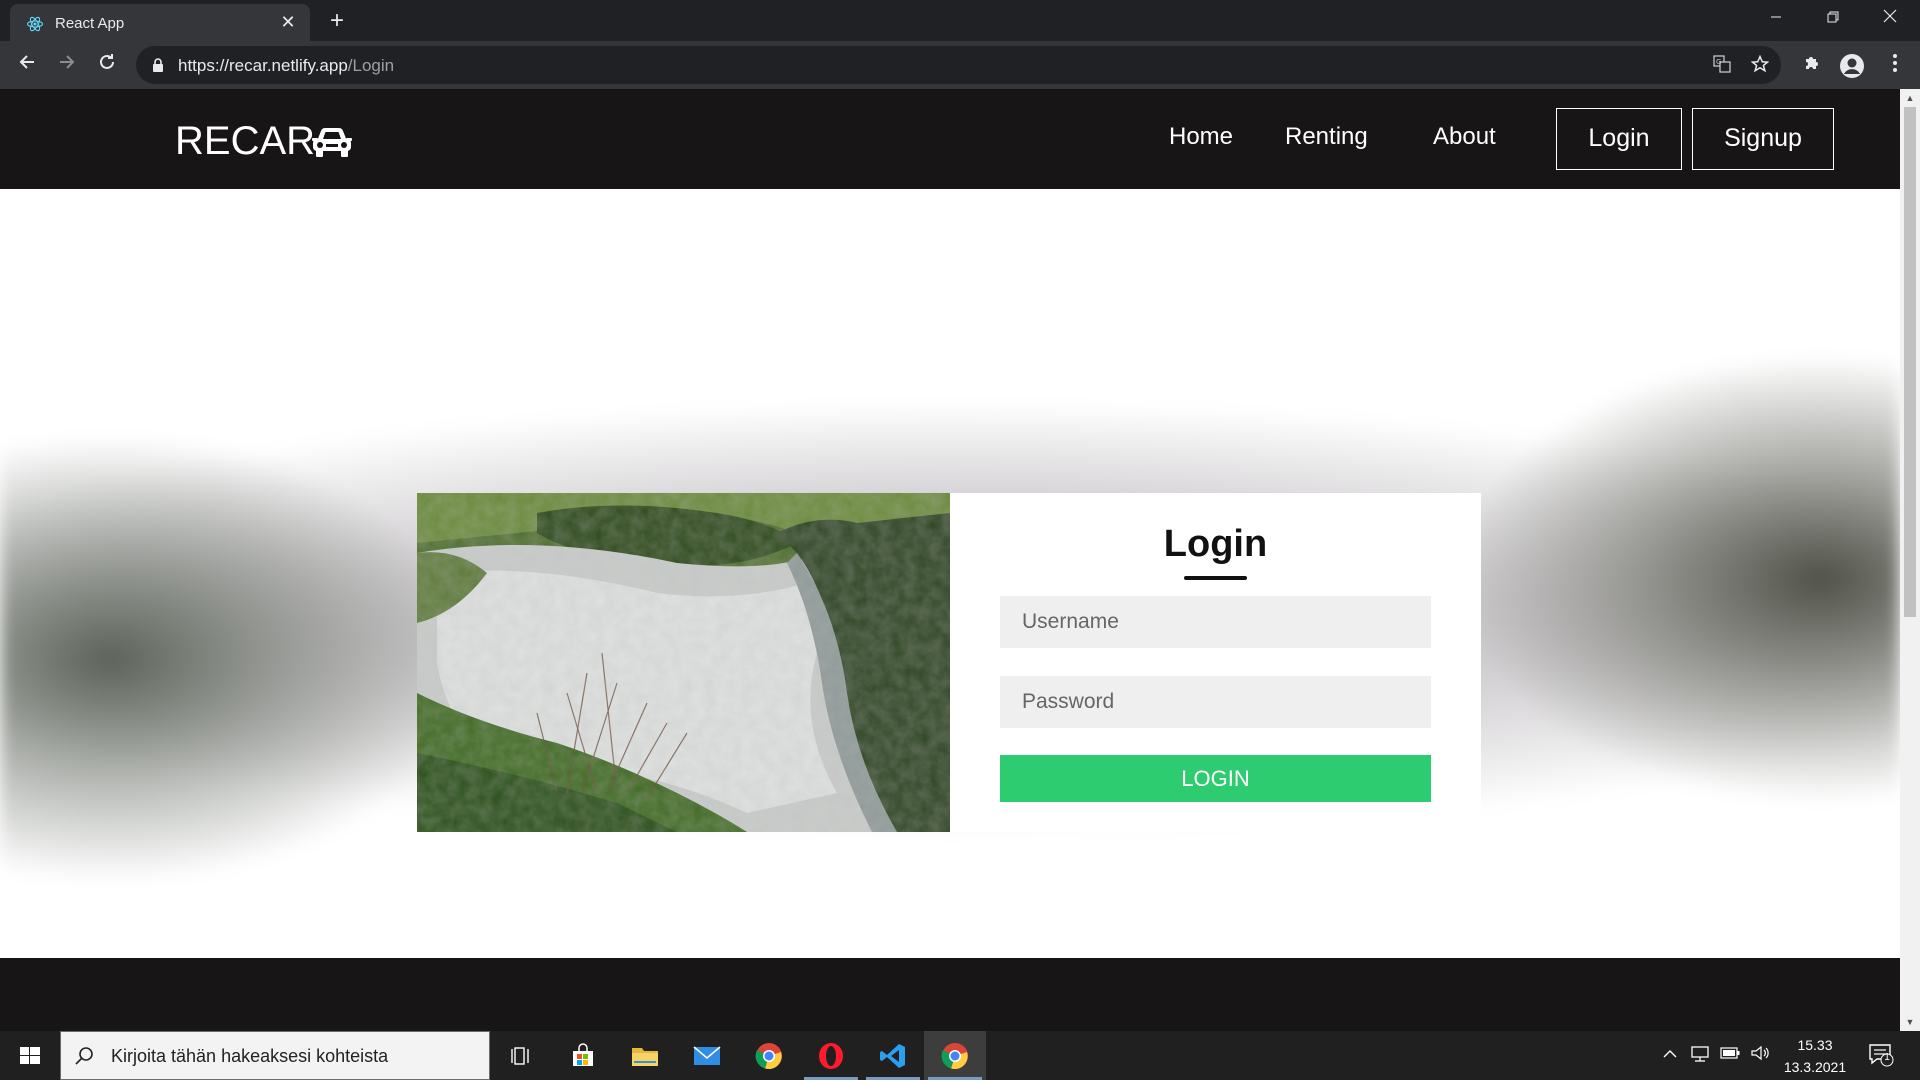 The width and height of the screenshot is (1920, 1080). I want to click on browser-toolbar: https://recar.netlify.app/Login G, so click(960, 65).